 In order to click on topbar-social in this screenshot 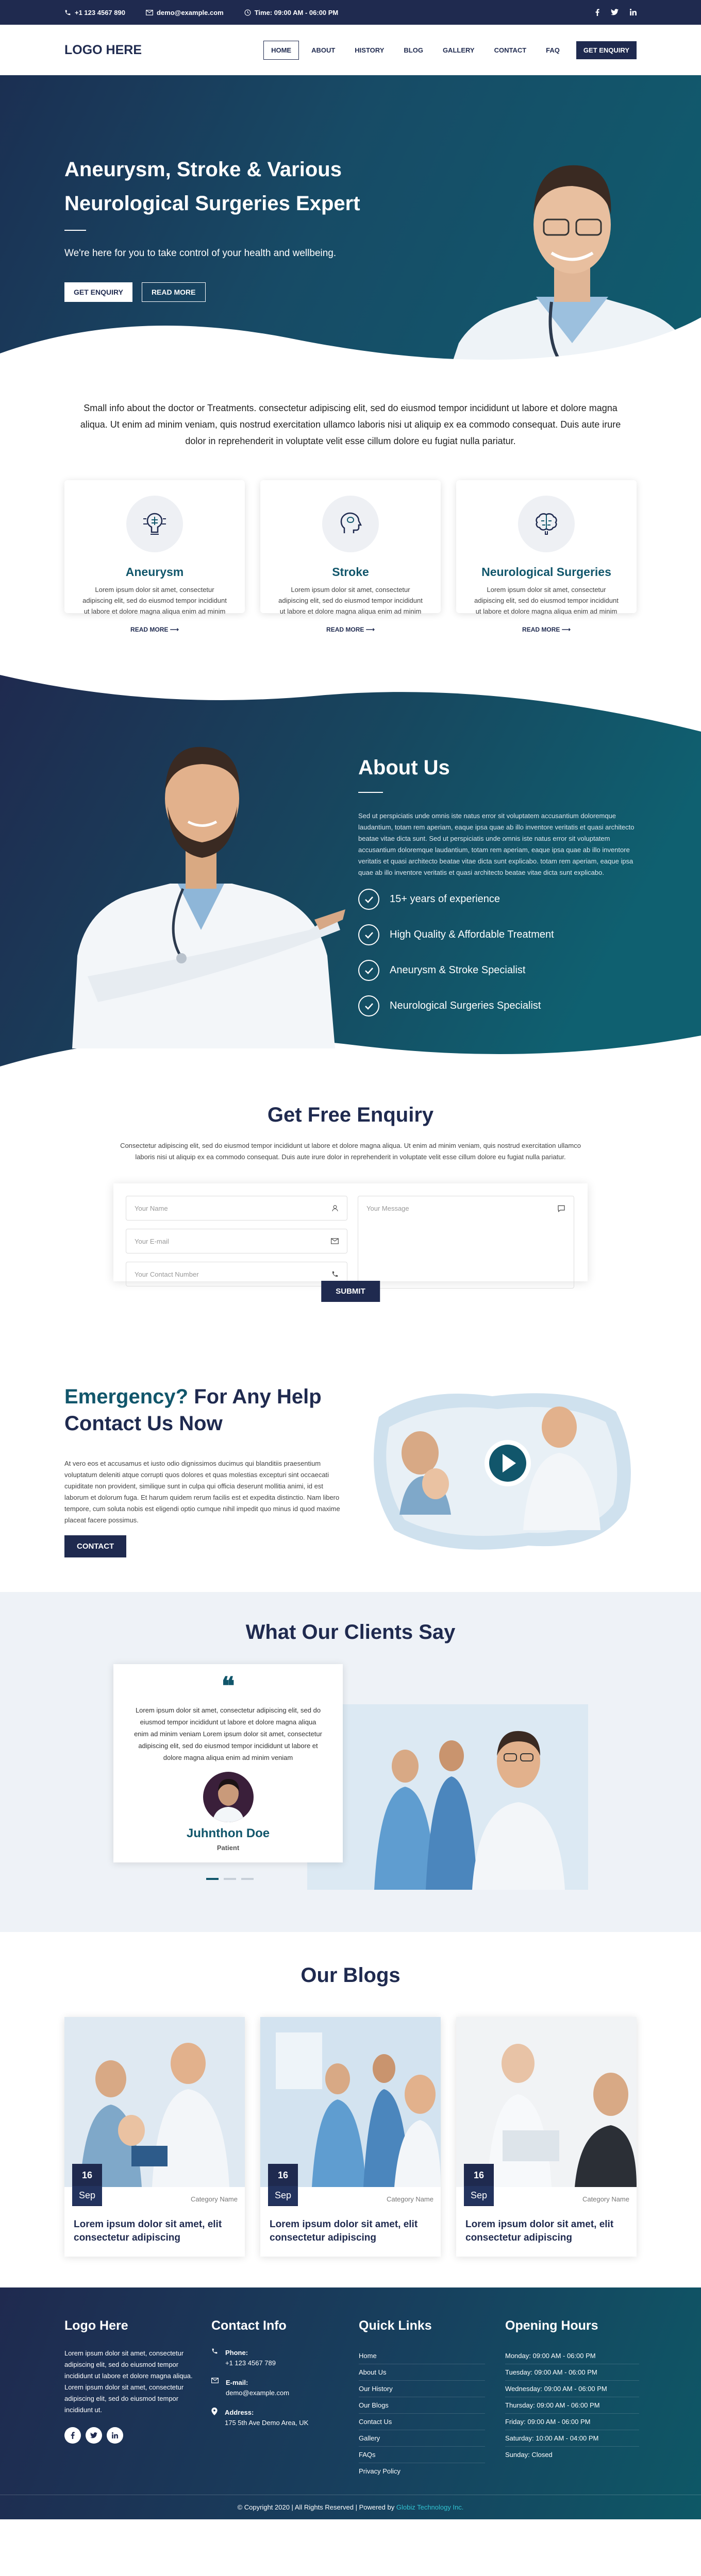, I will do `click(616, 12)`.